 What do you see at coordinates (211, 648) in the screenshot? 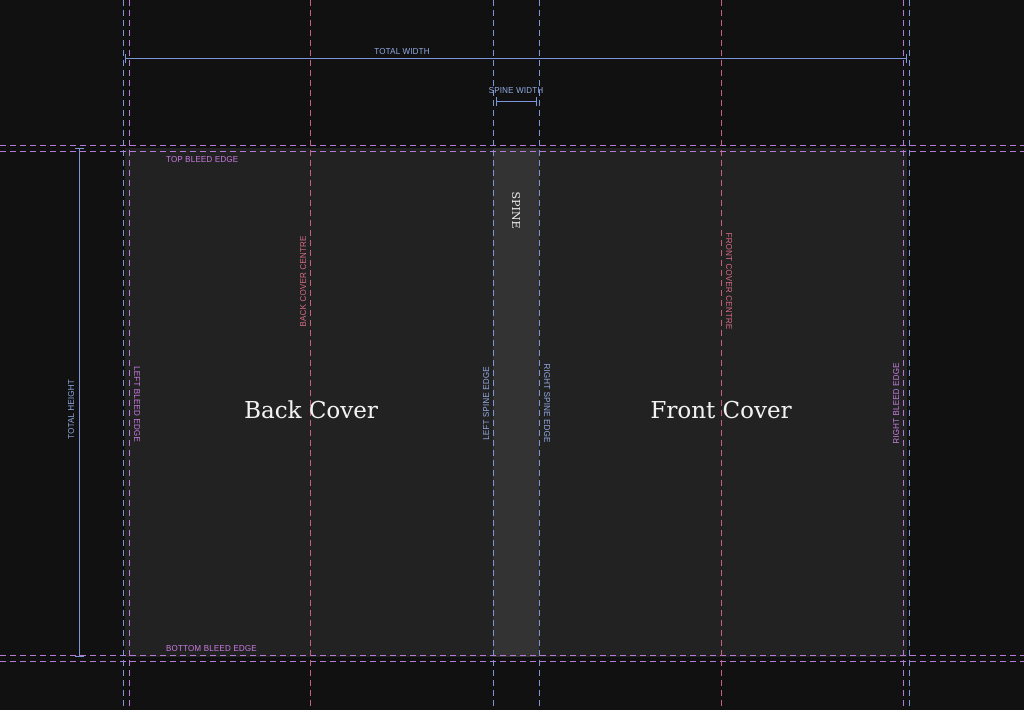
I see `bottom-bleed-edge-label: BOTTOM BLEED EDGE` at bounding box center [211, 648].